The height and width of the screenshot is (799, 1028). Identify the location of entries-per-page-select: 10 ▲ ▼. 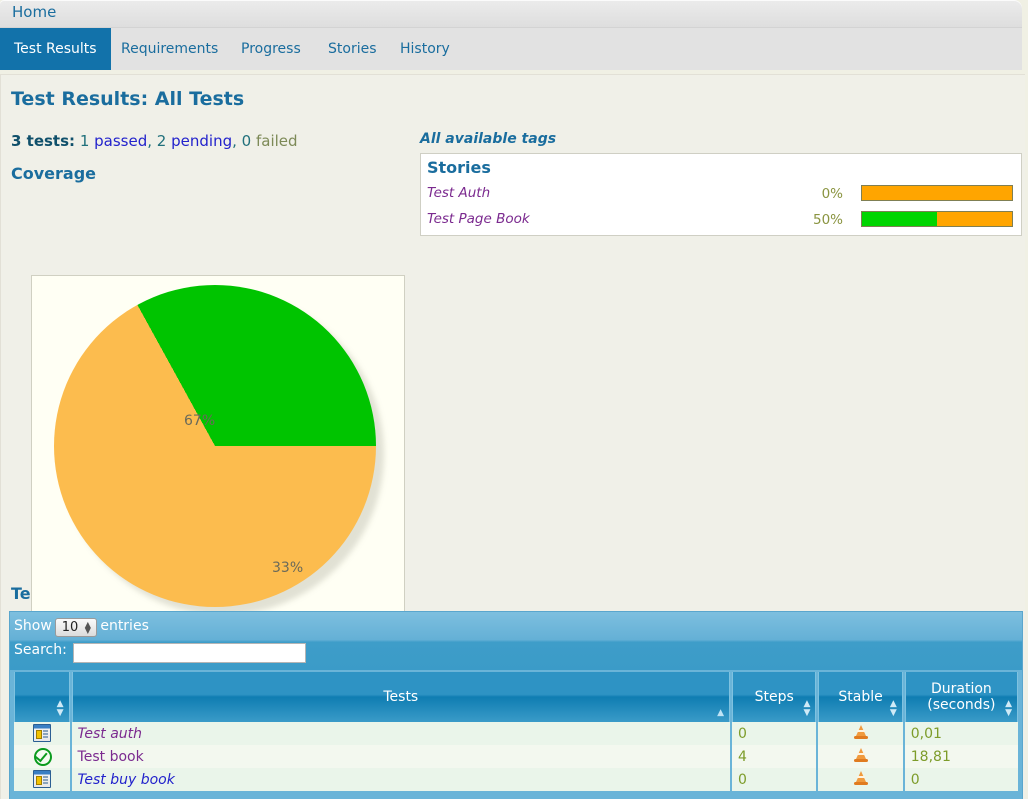
(76, 627).